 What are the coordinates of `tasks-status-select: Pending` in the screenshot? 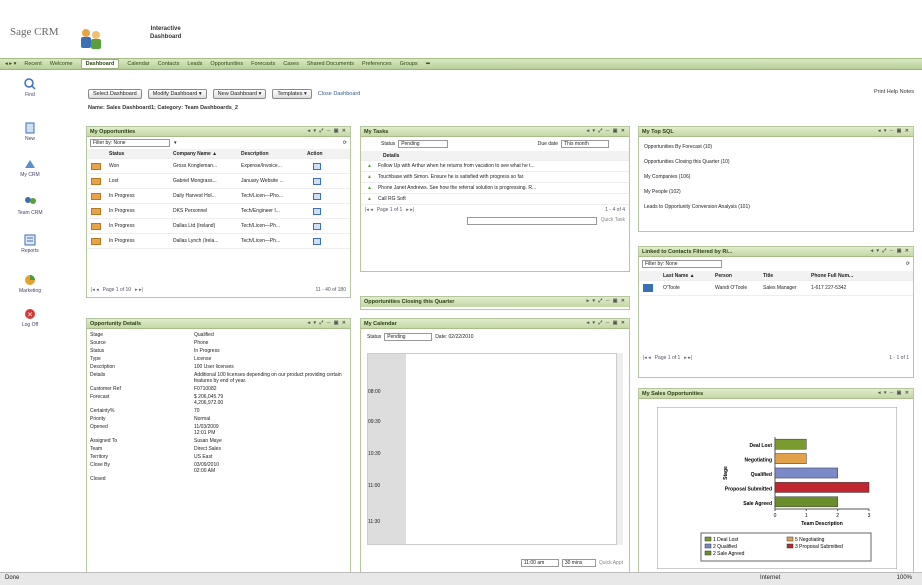 It's located at (423, 144).